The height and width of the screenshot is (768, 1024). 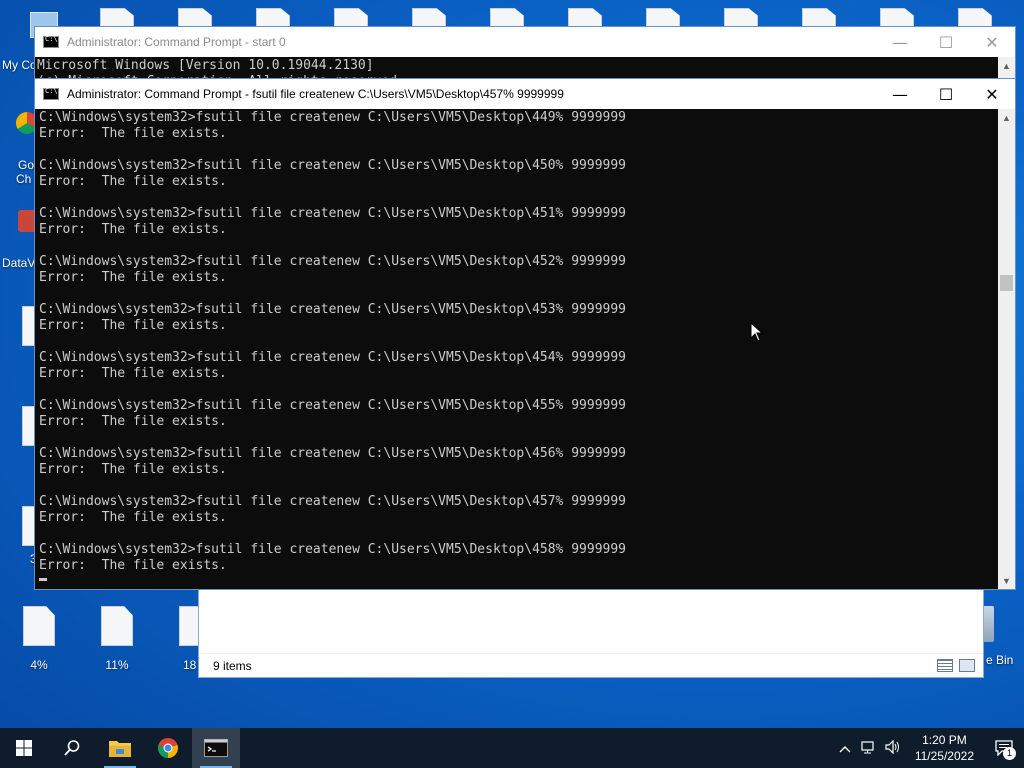 I want to click on start-button, so click(x=24, y=748).